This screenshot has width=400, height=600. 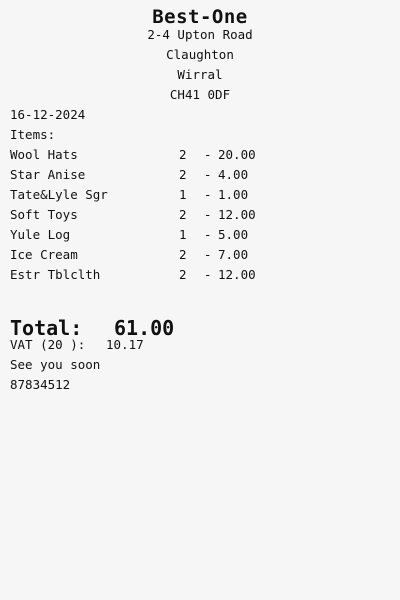 What do you see at coordinates (48, 344) in the screenshot?
I see `vat-label: VAT (20 ):` at bounding box center [48, 344].